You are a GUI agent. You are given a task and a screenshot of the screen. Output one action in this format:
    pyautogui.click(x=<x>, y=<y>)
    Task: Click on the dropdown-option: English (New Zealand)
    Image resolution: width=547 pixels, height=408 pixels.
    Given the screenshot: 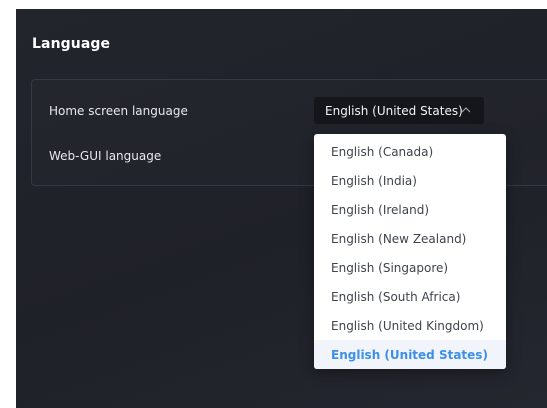 What is the action you would take?
    pyautogui.click(x=410, y=238)
    